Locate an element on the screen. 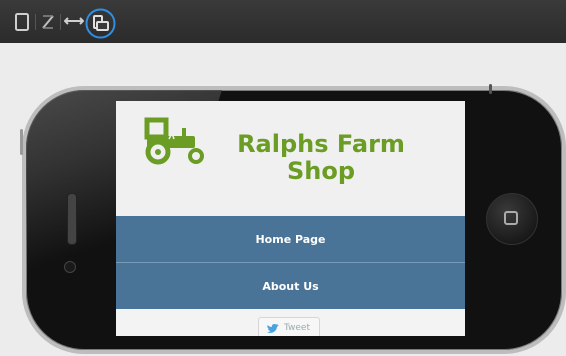 The width and height of the screenshot is (566, 356). site-title-line2: Shop is located at coordinates (321, 171).